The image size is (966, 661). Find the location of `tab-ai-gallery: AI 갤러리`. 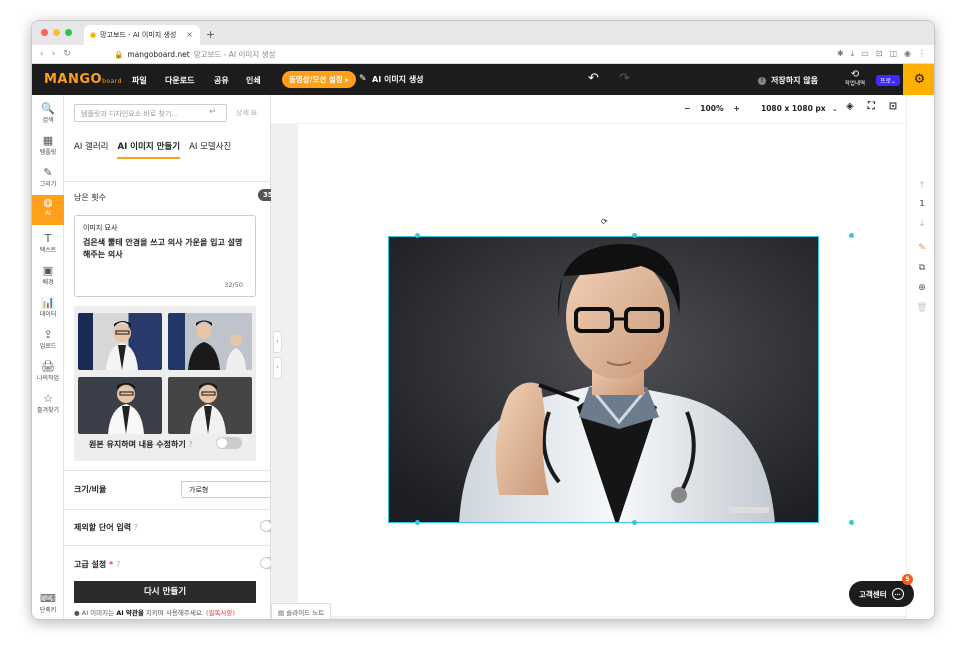

tab-ai-gallery: AI 갤러리 is located at coordinates (91, 149).